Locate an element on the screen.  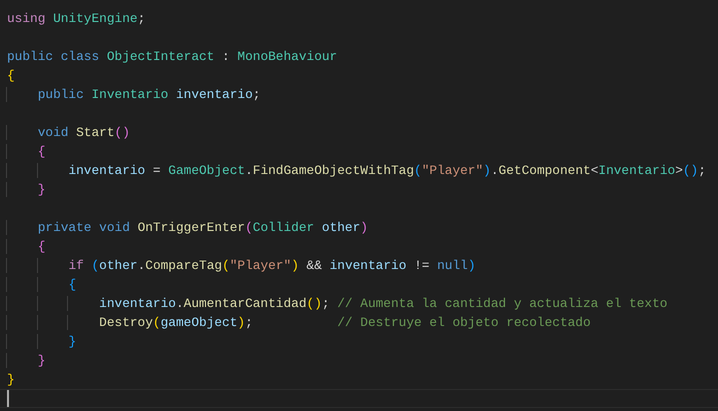
code-line: inventario.AumentarCantidad(); // Aumenta la cantidad y actualiza el texto is located at coordinates (383, 303).